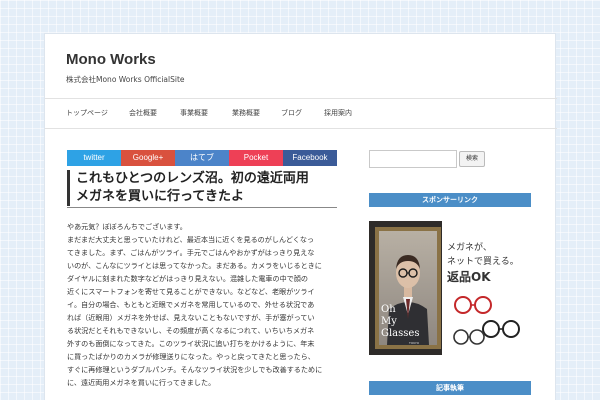 The image size is (600, 400). Describe the element at coordinates (338, 113) in the screenshot. I see `nav-item-recruit: 採用案内` at that location.